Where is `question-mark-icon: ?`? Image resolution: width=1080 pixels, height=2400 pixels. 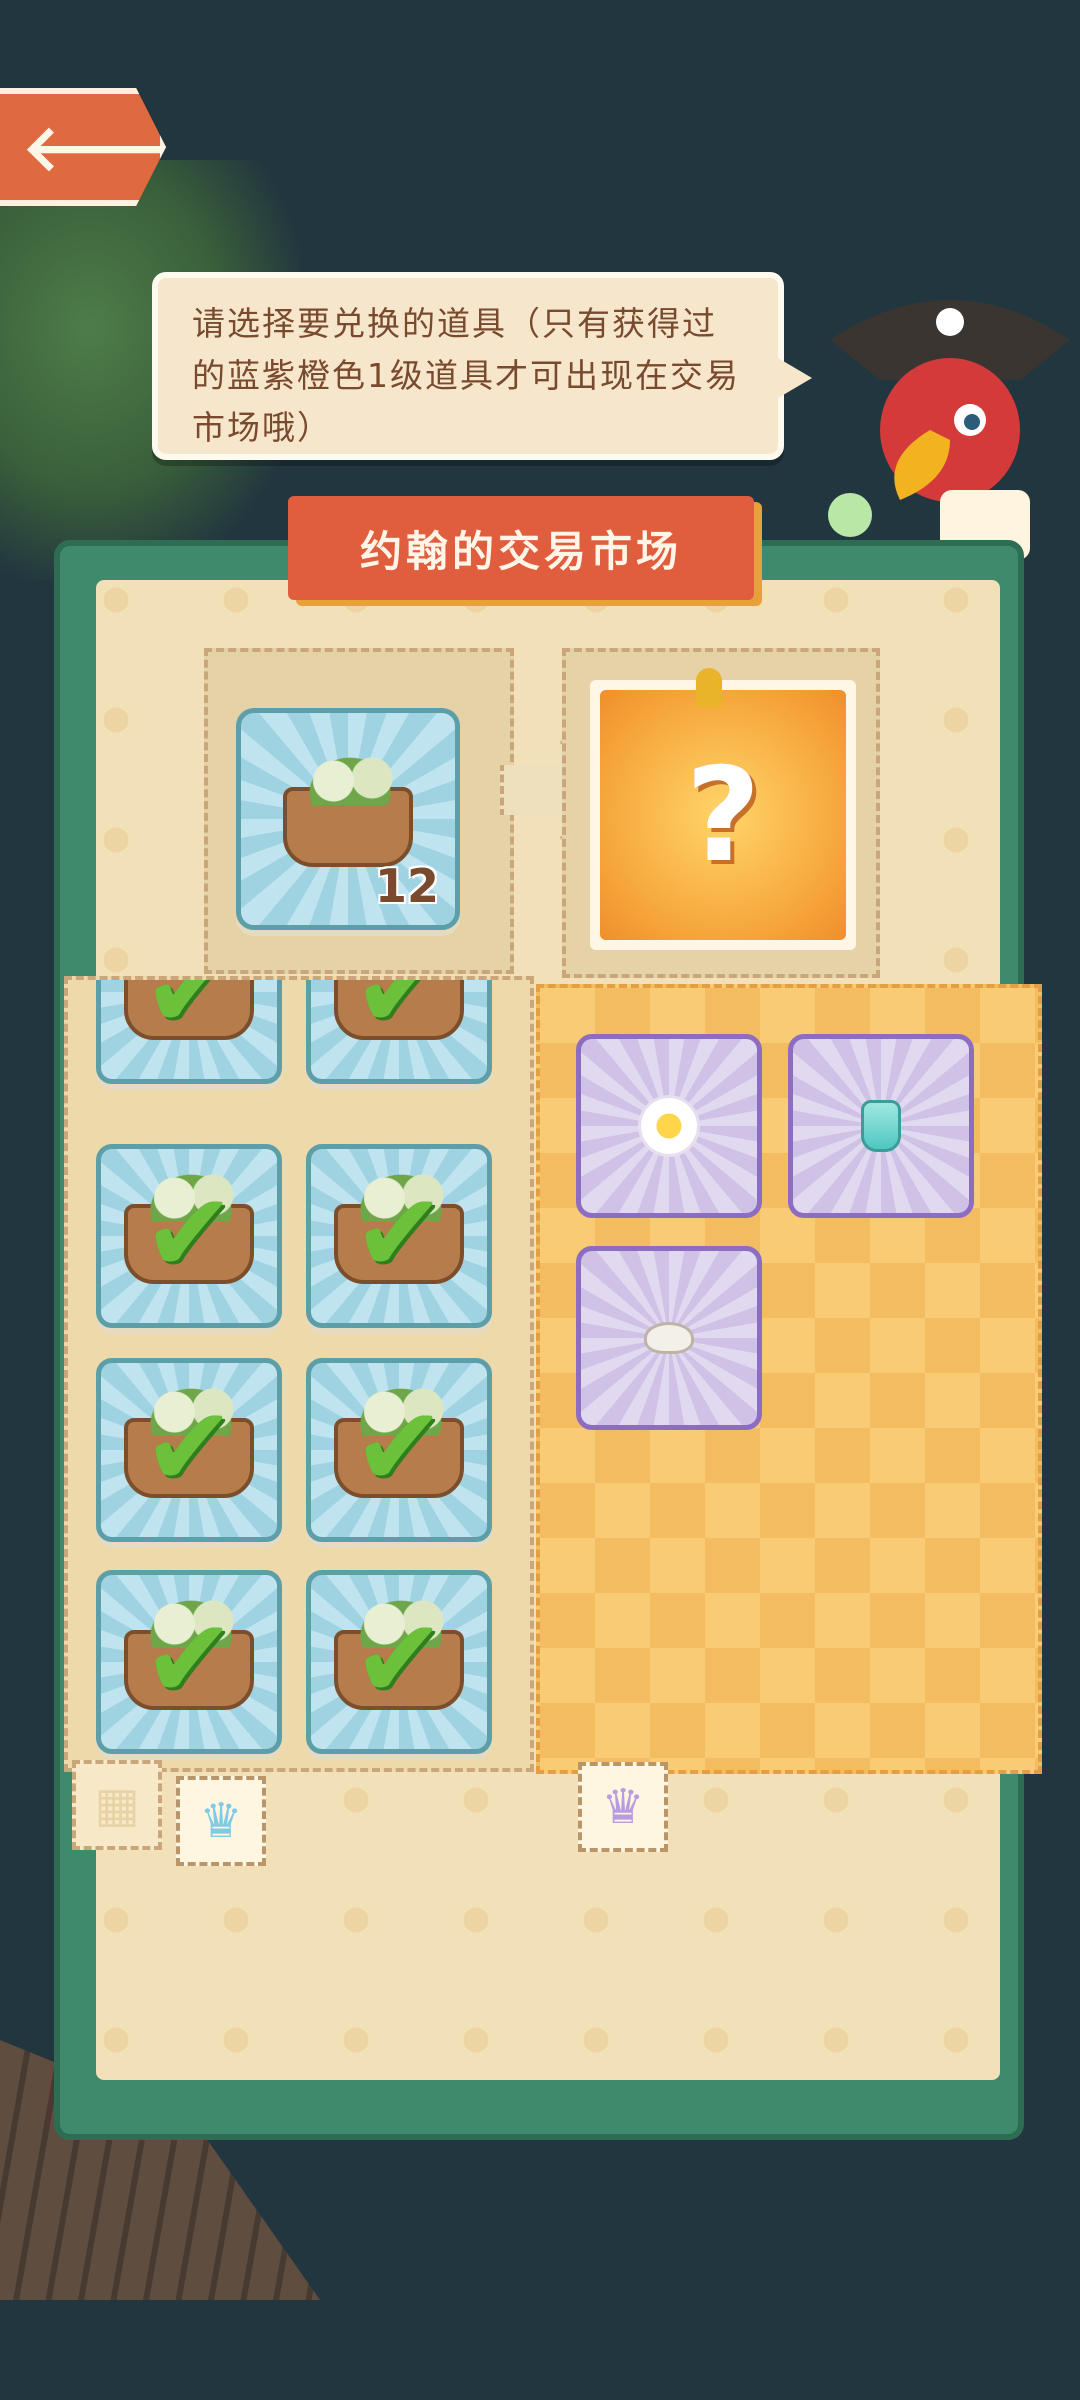 question-mark-icon: ? is located at coordinates (723, 815).